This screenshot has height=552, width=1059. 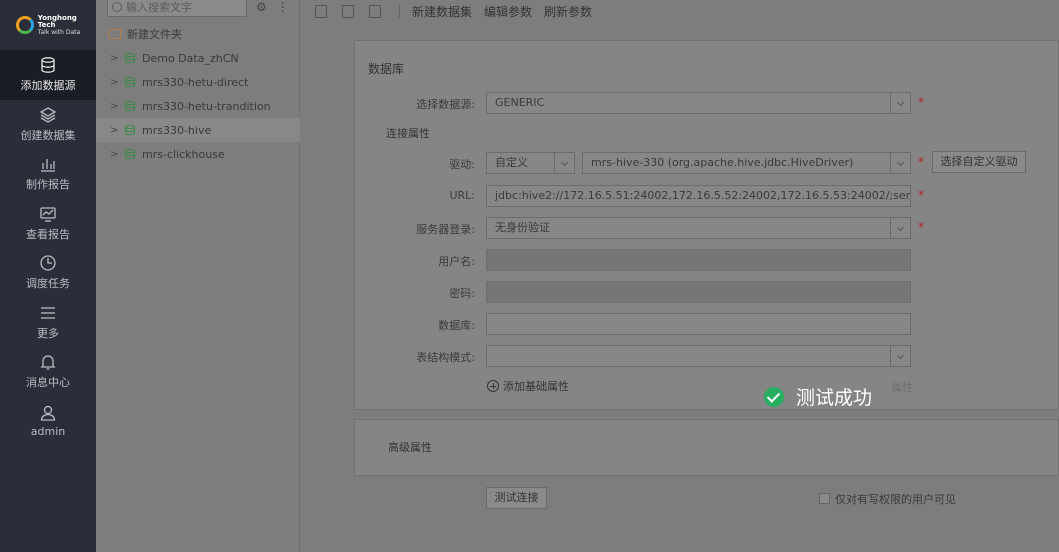 I want to click on nav-item-messages: 消息中心, so click(x=48, y=372).